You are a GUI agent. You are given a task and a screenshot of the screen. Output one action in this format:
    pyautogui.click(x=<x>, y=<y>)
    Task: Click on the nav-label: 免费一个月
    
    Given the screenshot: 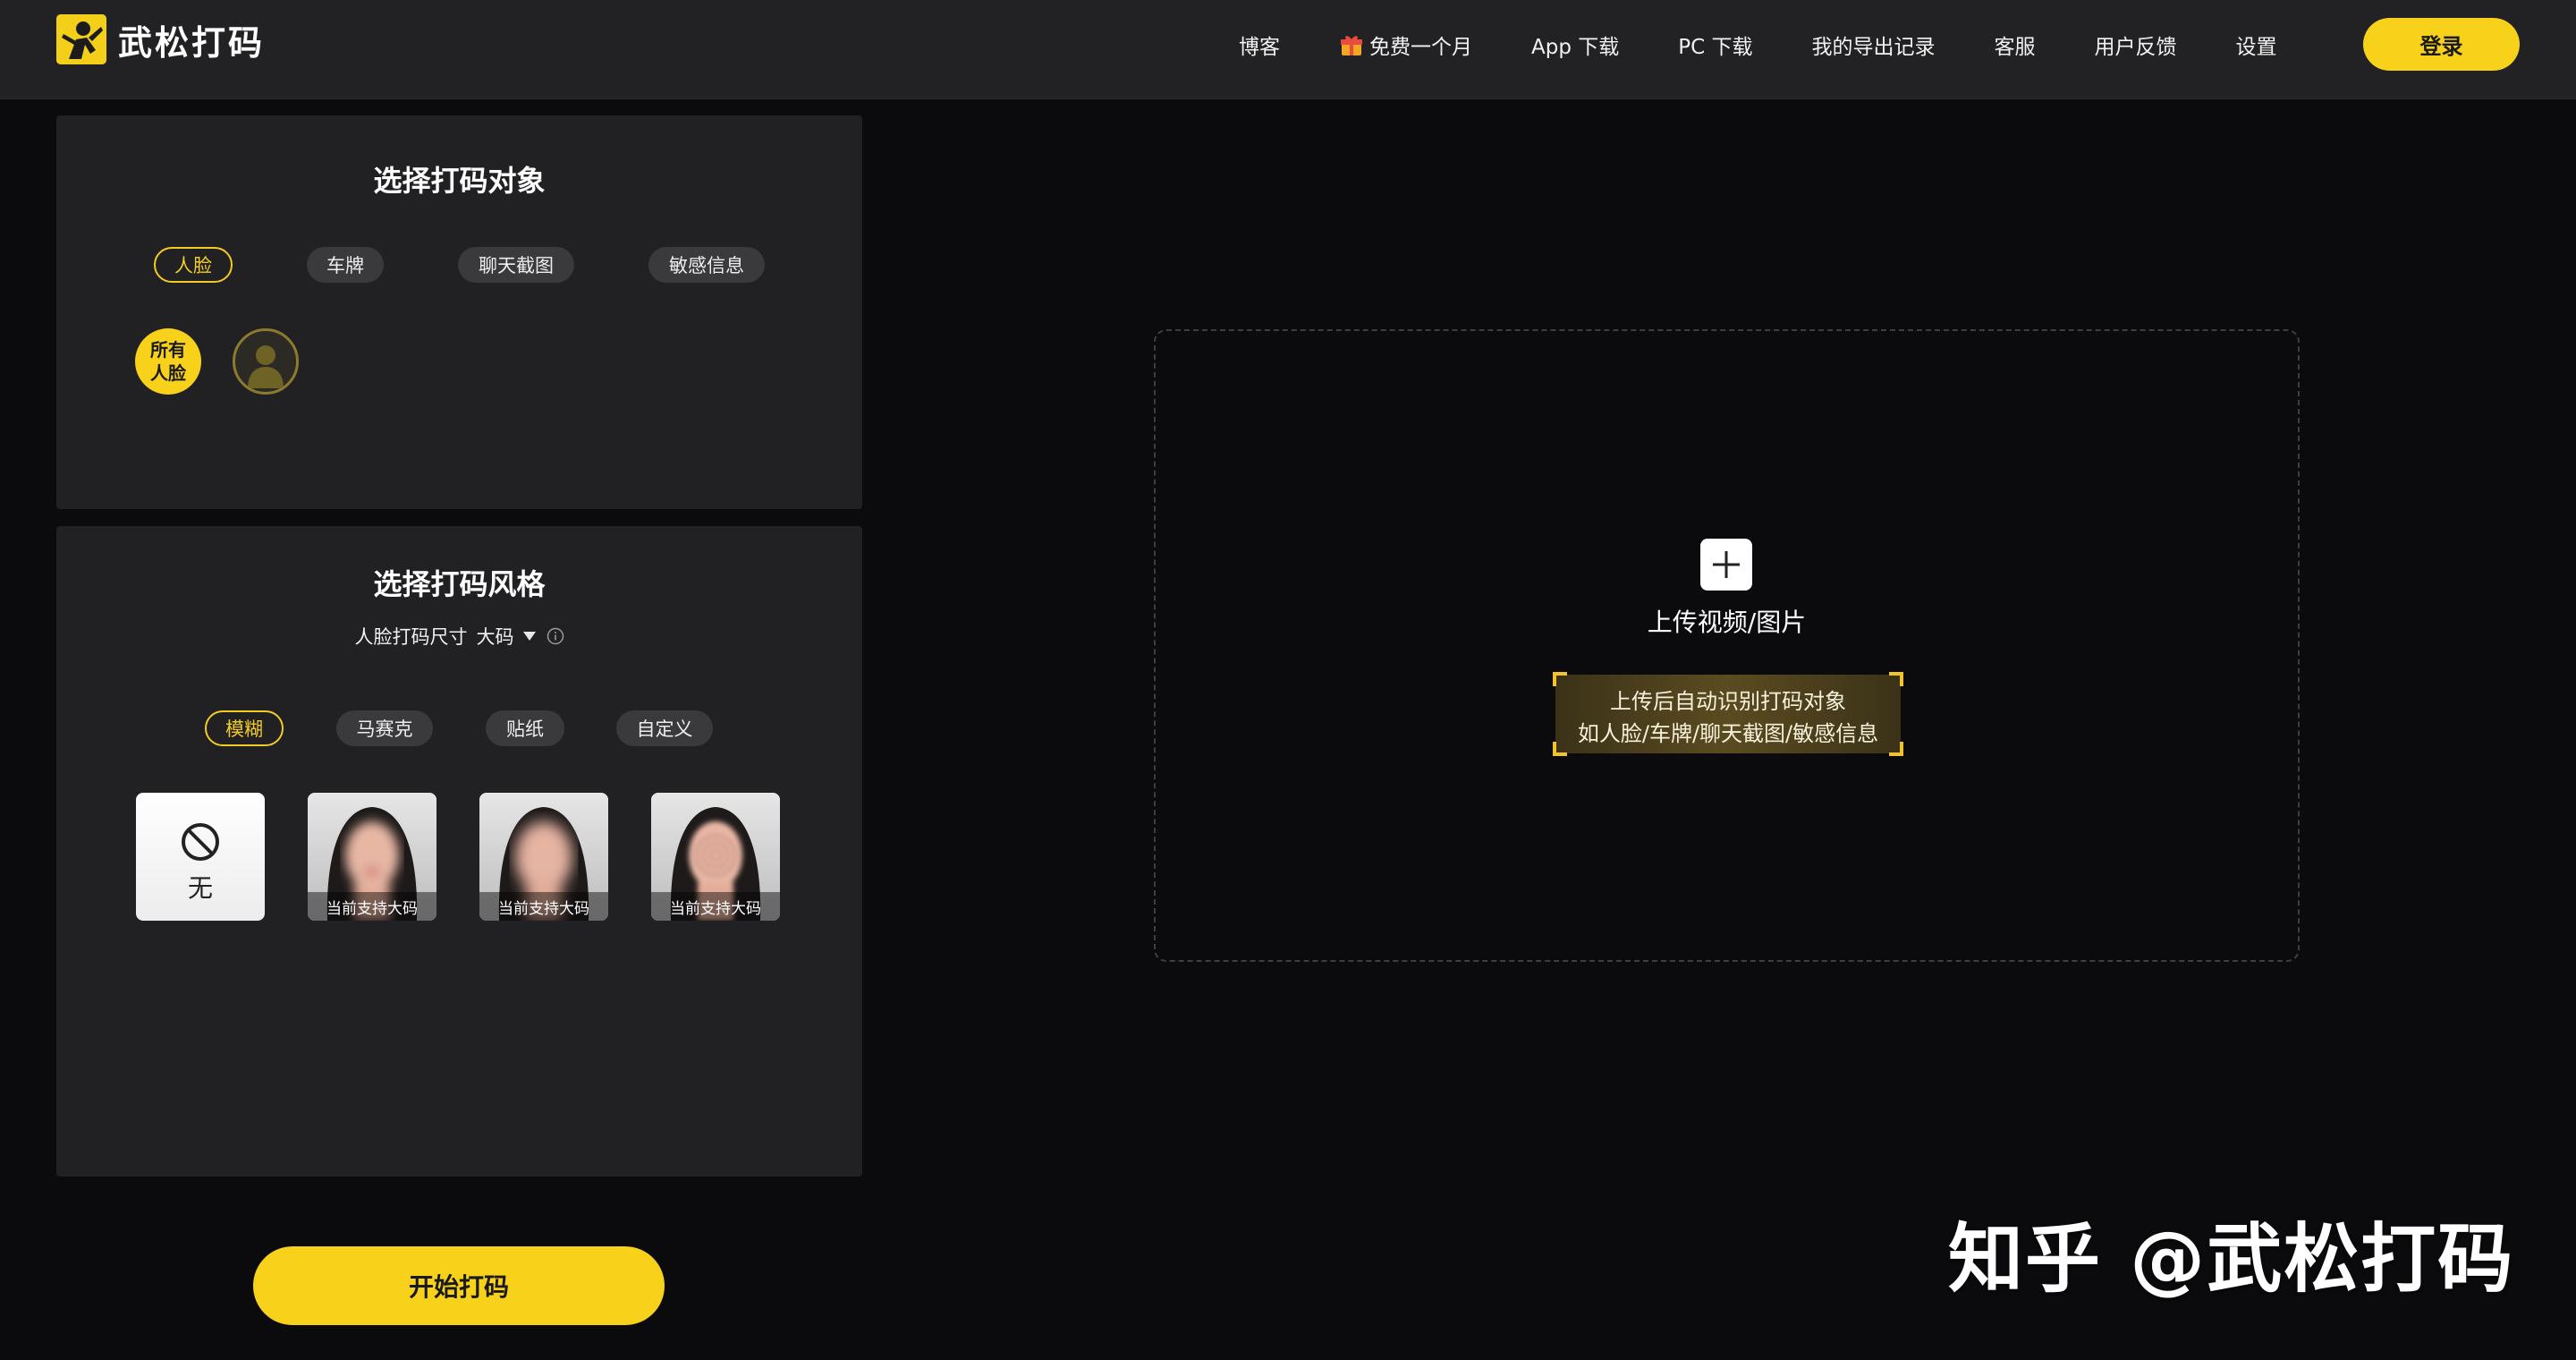 What is the action you would take?
    pyautogui.click(x=1420, y=47)
    